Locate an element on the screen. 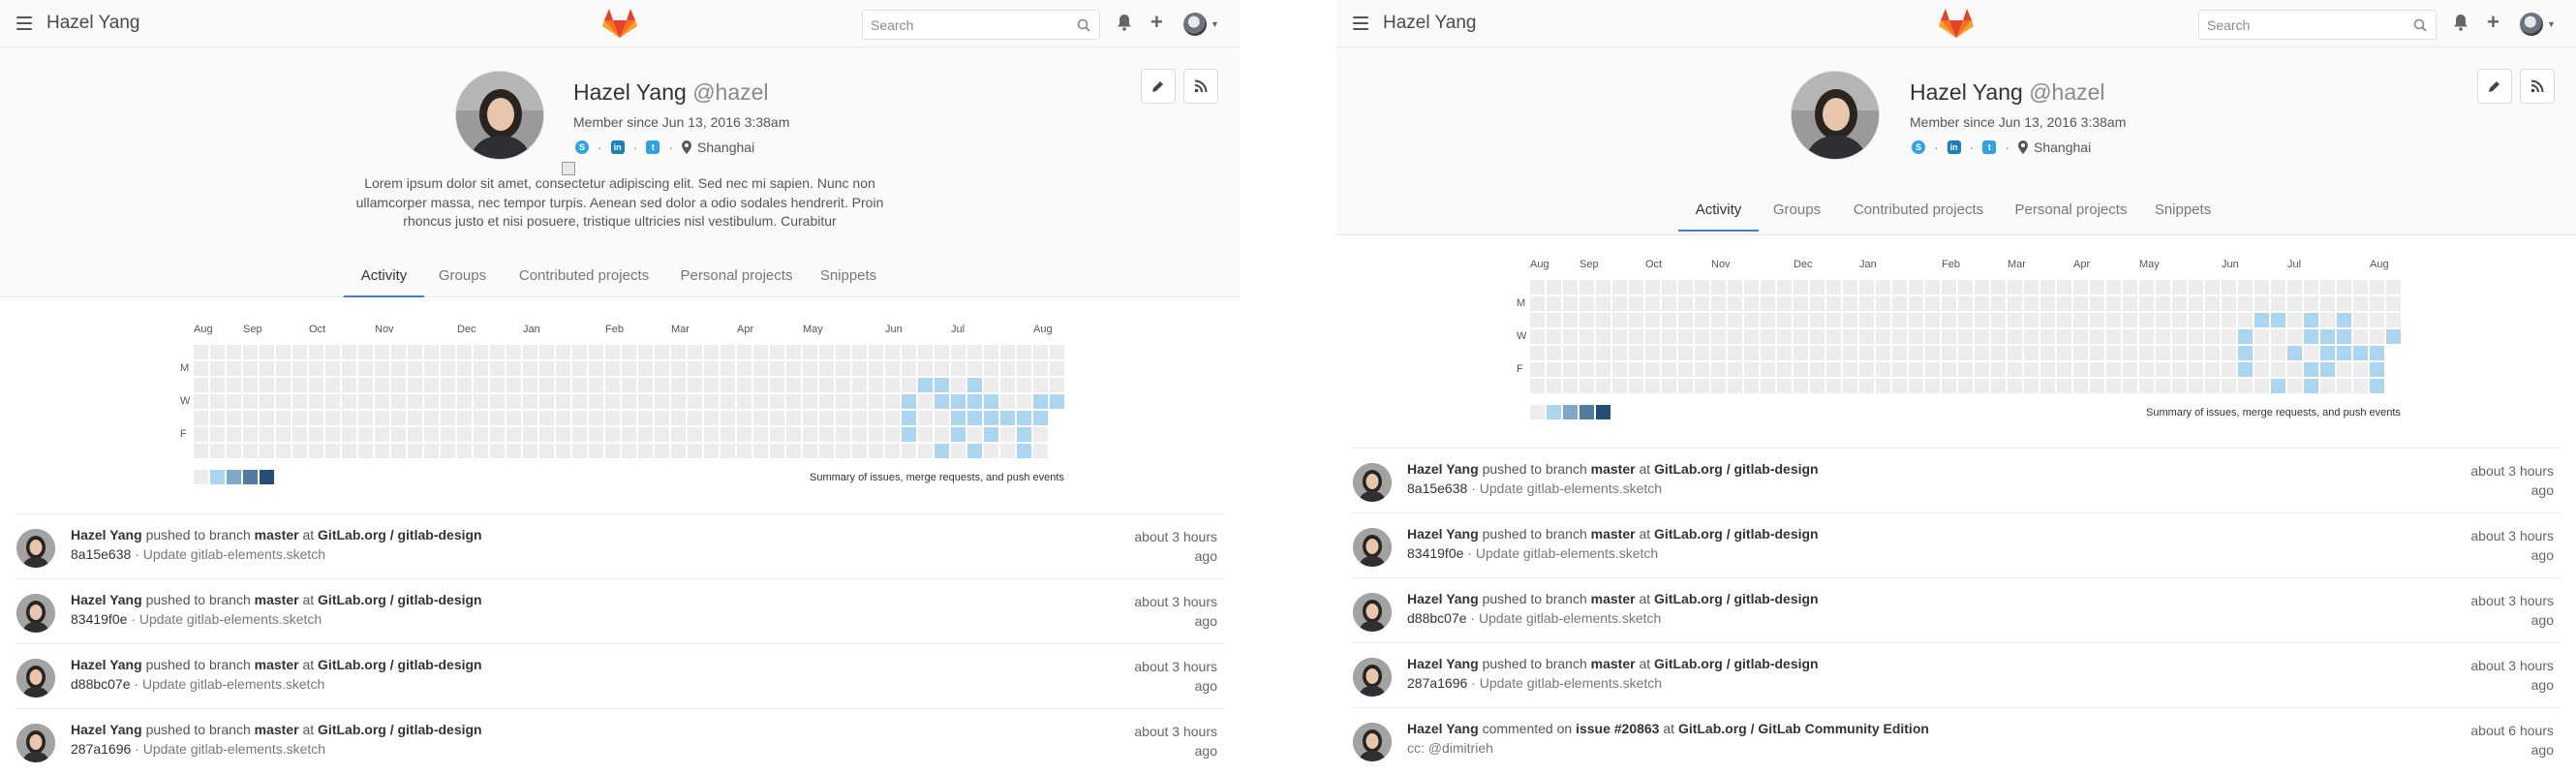 The height and width of the screenshot is (775, 2576). tab-contributed-projects: Contributed projects is located at coordinates (584, 276).